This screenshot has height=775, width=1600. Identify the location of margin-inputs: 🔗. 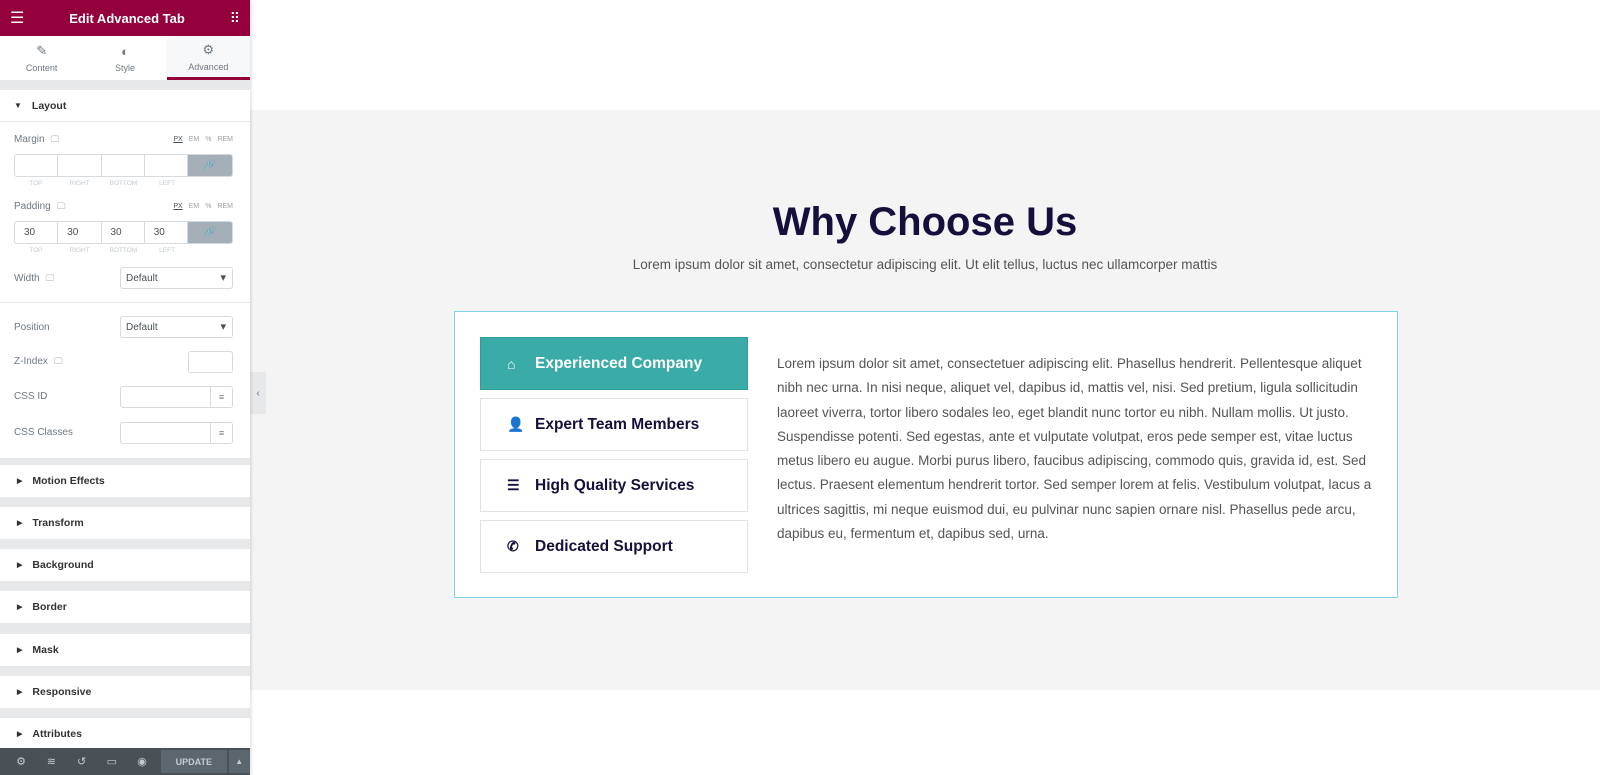
(123, 165).